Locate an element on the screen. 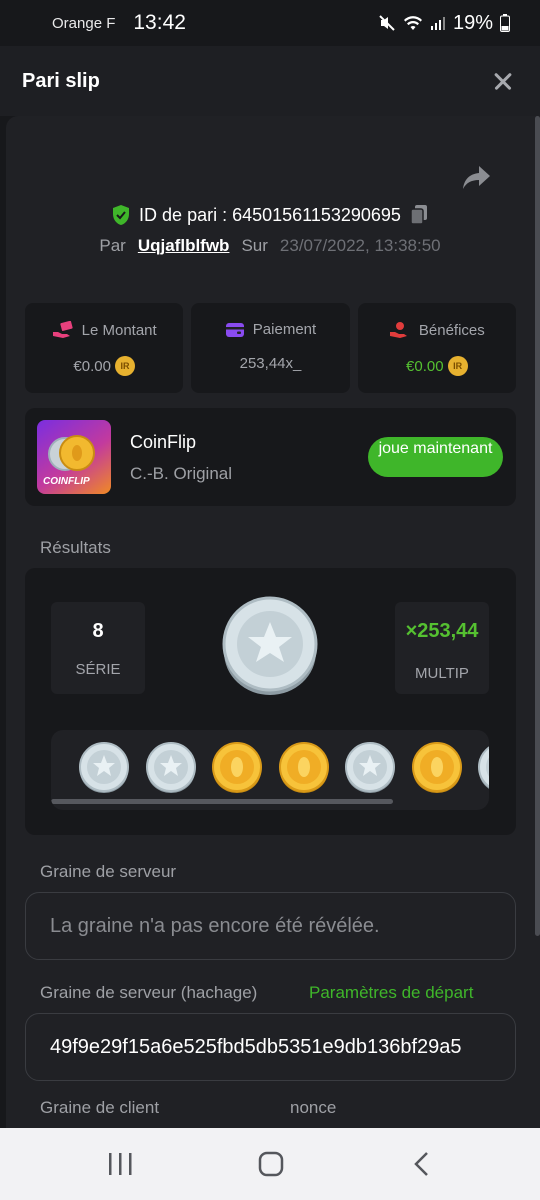 The width and height of the screenshot is (540, 1200). close-icon is located at coordinates (503, 81).